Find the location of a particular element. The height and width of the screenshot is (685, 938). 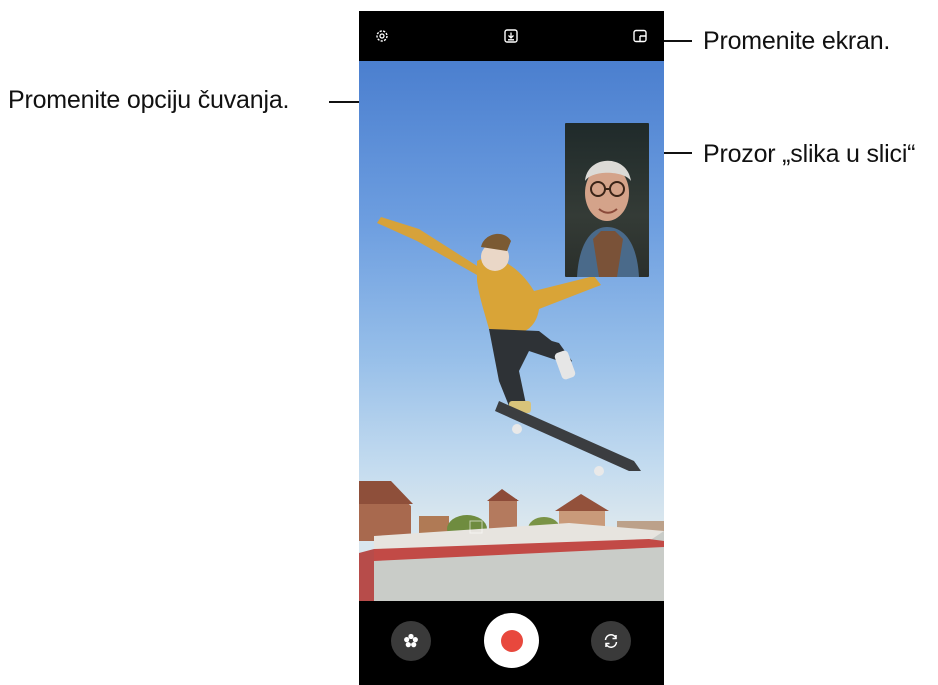

gear-icon is located at coordinates (382, 36).